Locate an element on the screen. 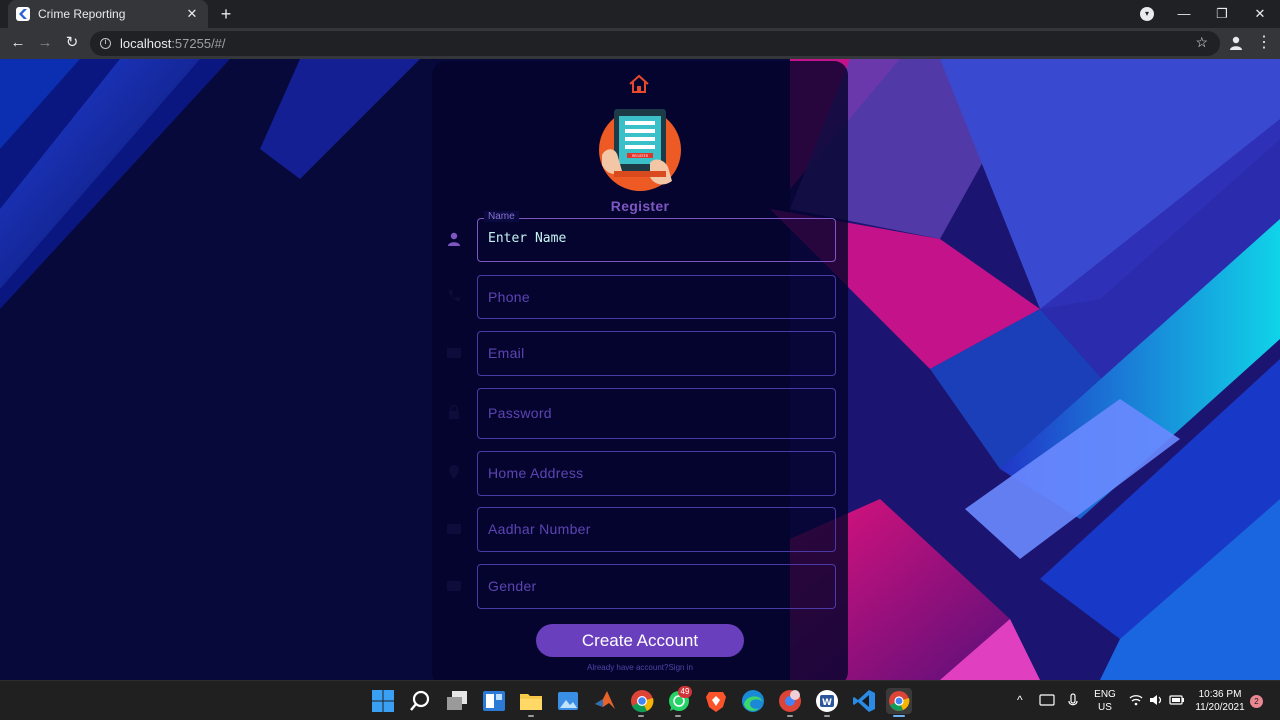 The image size is (1280, 720). email-icon is located at coordinates (454, 353).